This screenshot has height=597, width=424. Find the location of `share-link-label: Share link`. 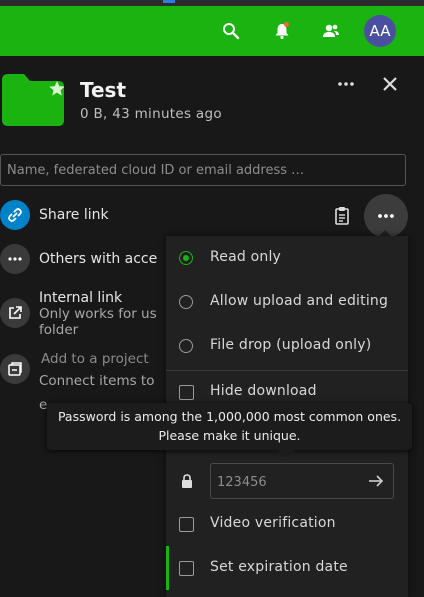

share-link-label: Share link is located at coordinates (74, 215).